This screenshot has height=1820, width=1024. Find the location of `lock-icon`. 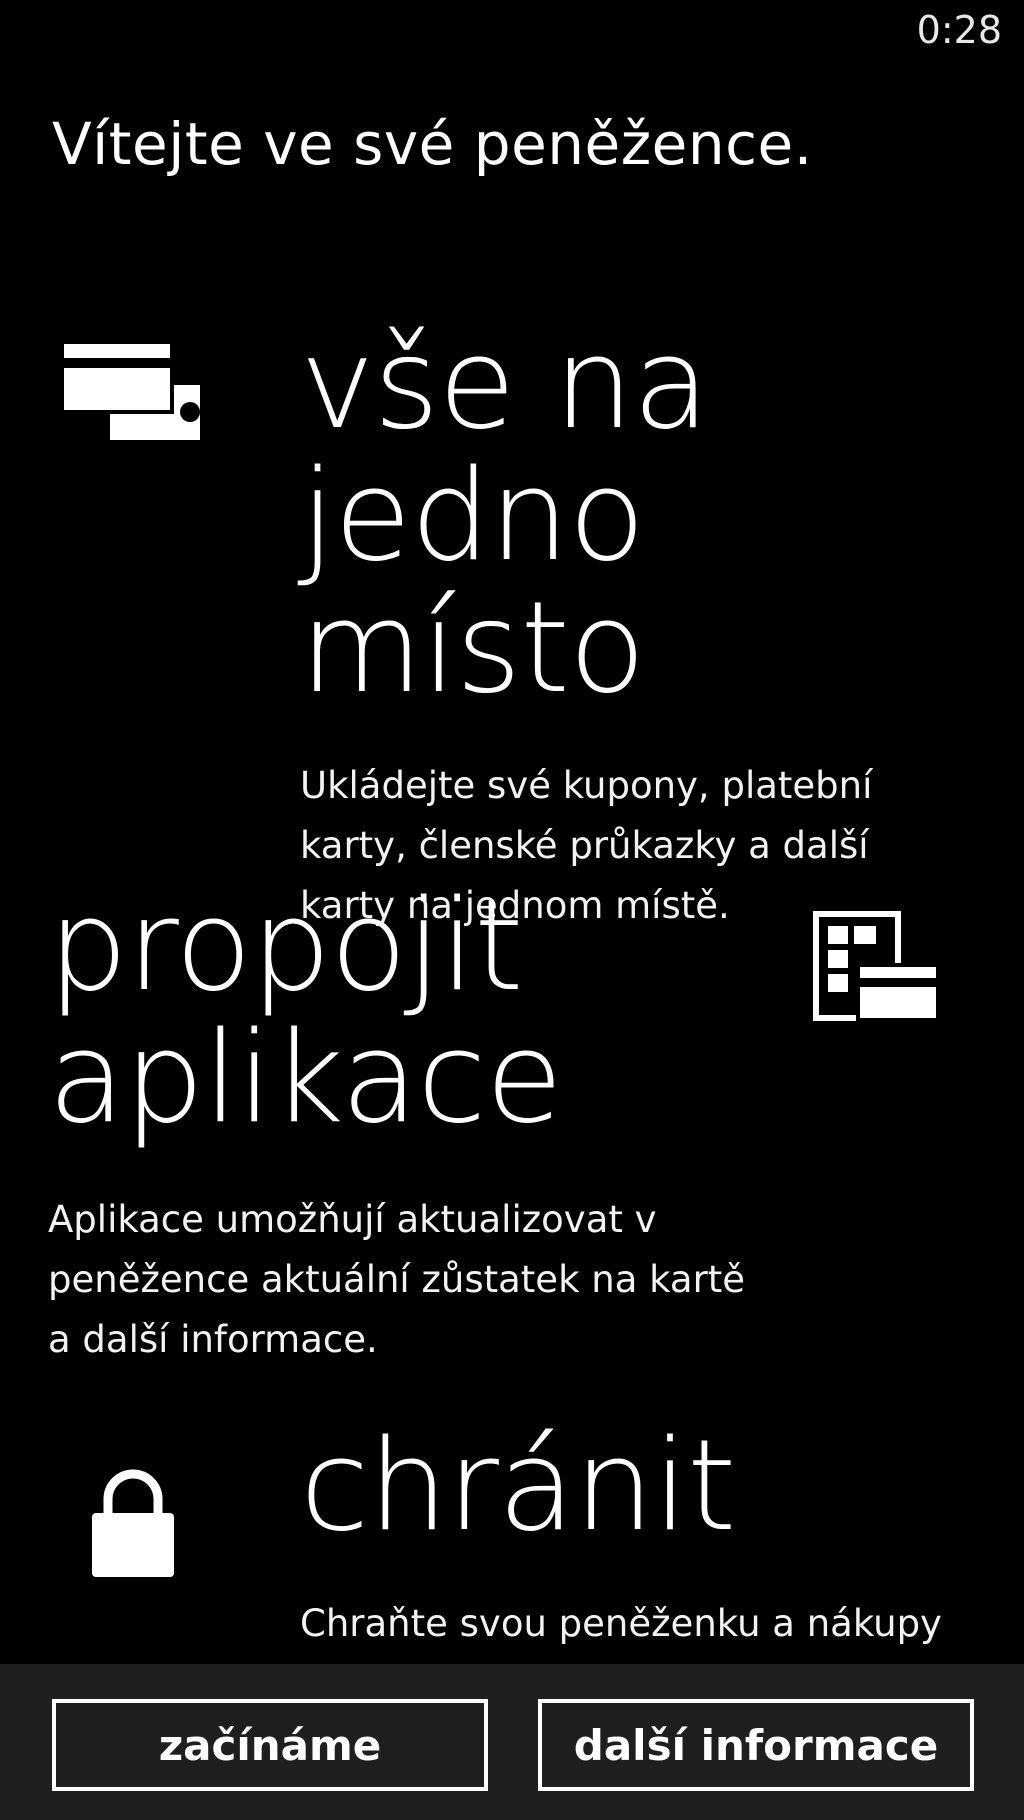

lock-icon is located at coordinates (133, 1523).